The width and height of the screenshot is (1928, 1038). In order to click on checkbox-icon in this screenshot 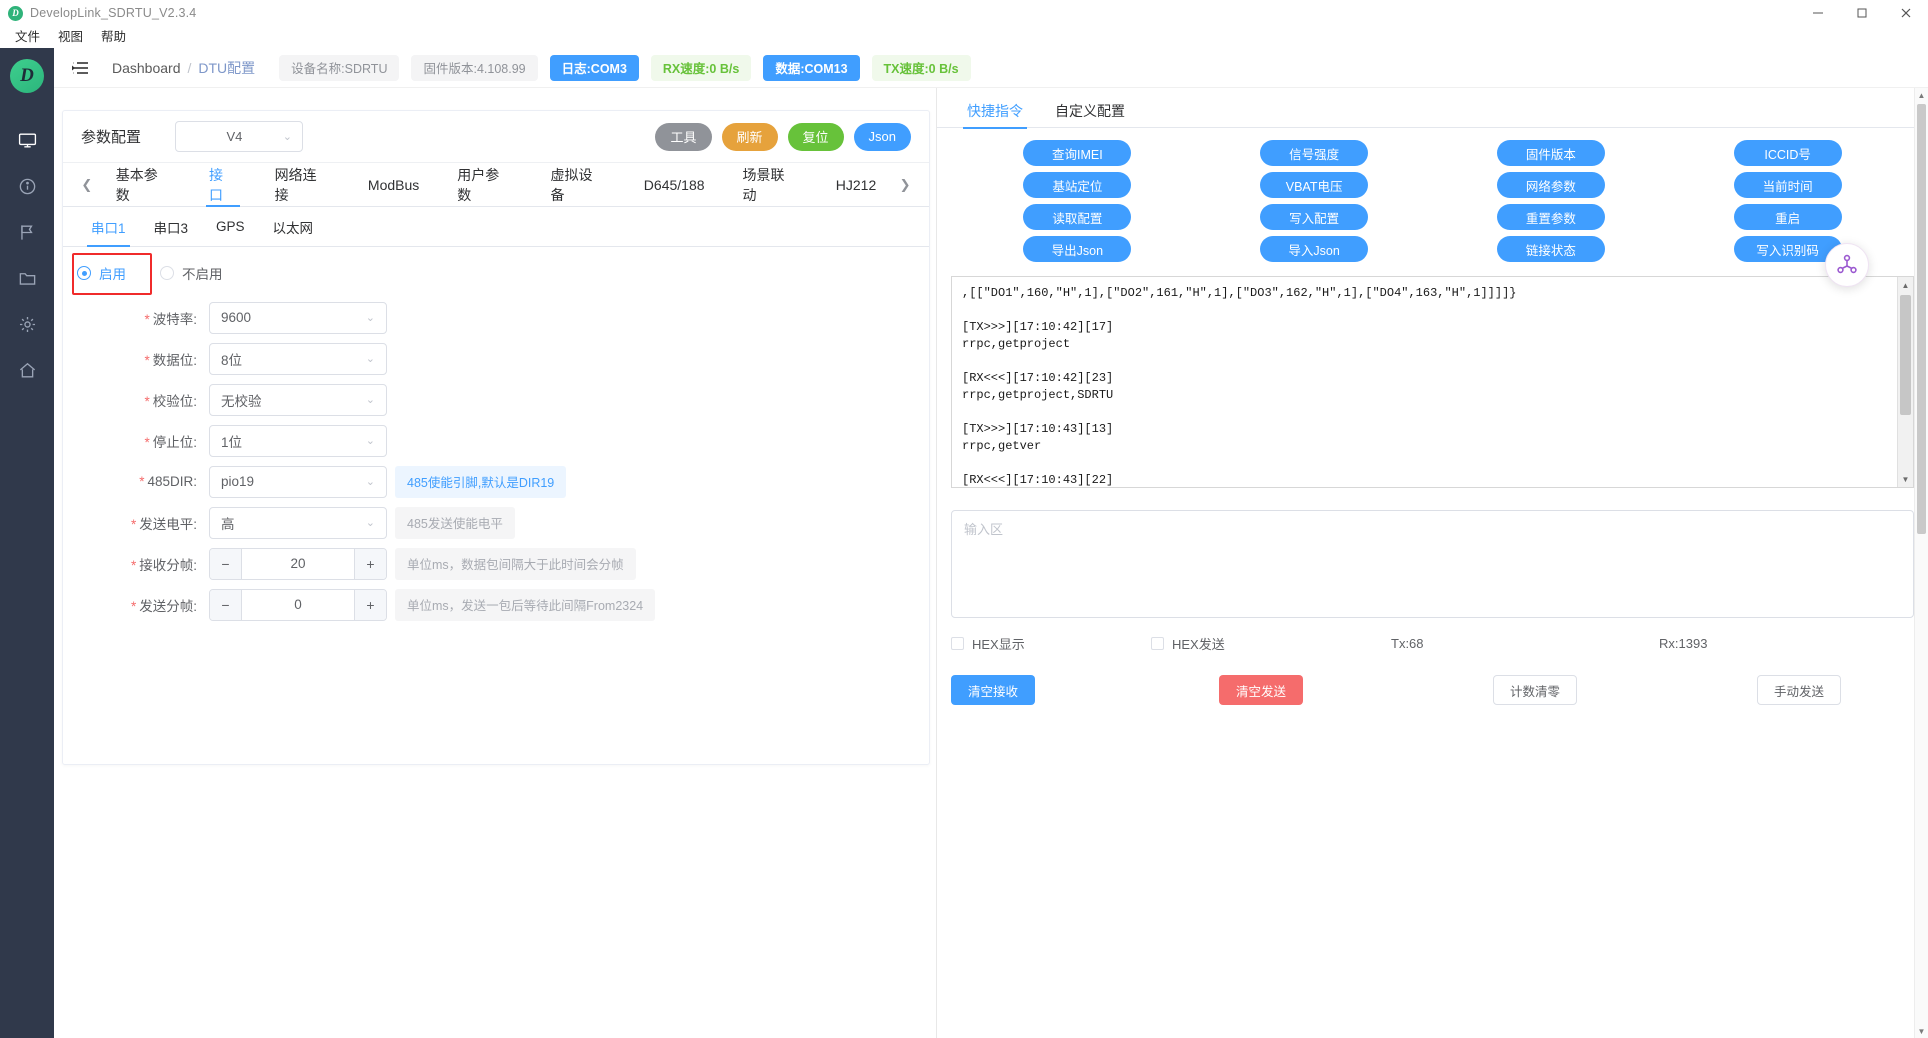, I will do `click(1157, 643)`.